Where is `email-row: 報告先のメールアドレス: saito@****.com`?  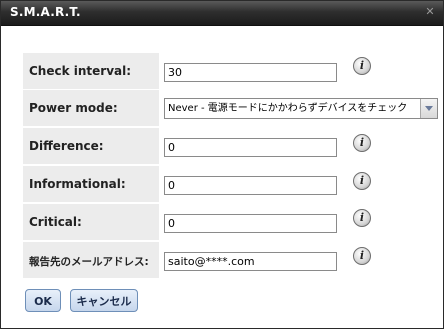
email-row: 報告先のメールアドレス: saito@****.com is located at coordinates (183, 260).